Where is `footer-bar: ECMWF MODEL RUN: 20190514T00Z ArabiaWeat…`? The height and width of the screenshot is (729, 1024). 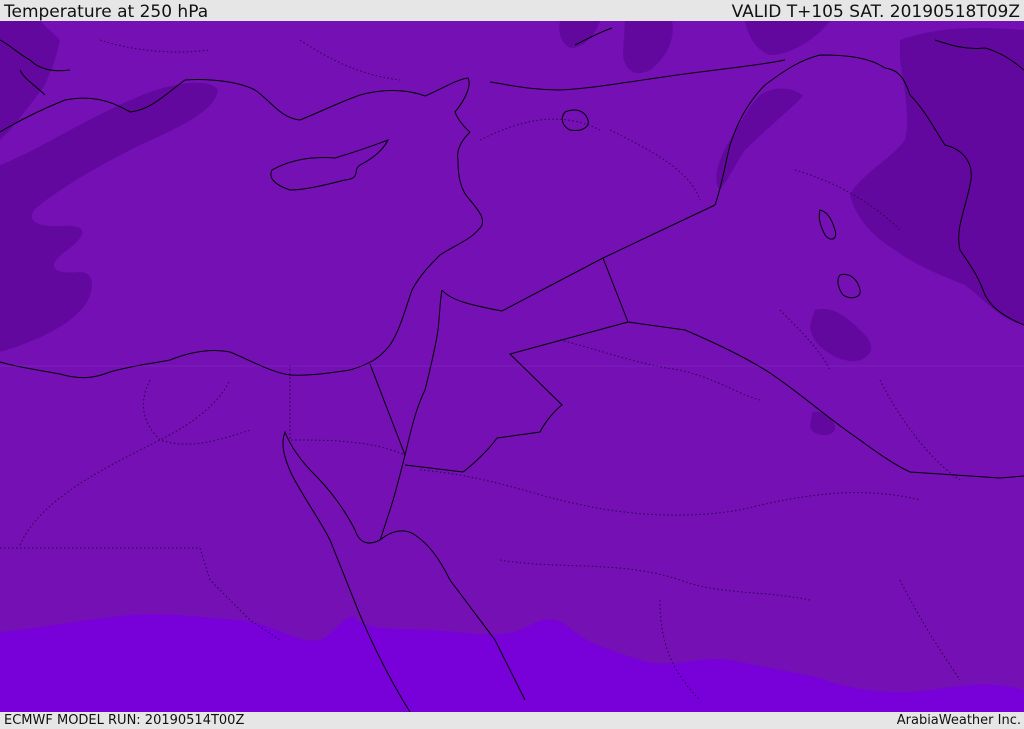 footer-bar: ECMWF MODEL RUN: 20190514T00Z ArabiaWeat… is located at coordinates (512, 720).